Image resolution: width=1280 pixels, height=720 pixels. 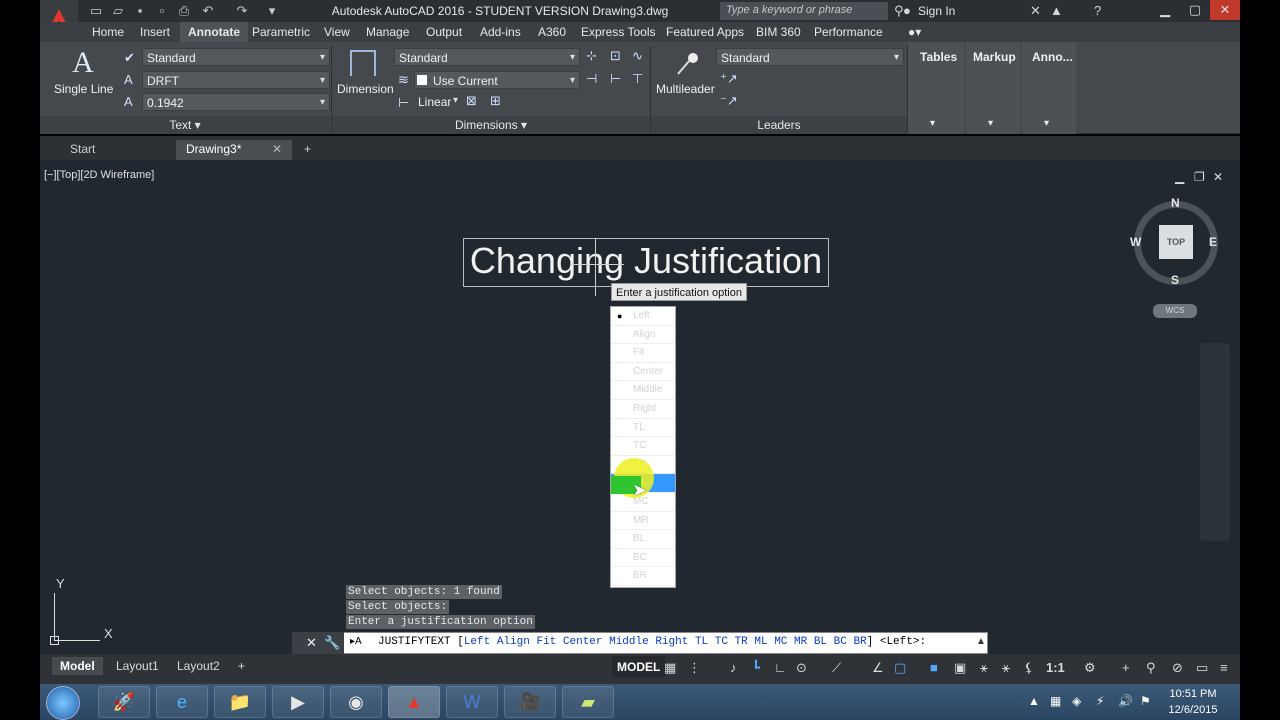 What do you see at coordinates (365, 89) in the screenshot?
I see `dimension-button: Dimension` at bounding box center [365, 89].